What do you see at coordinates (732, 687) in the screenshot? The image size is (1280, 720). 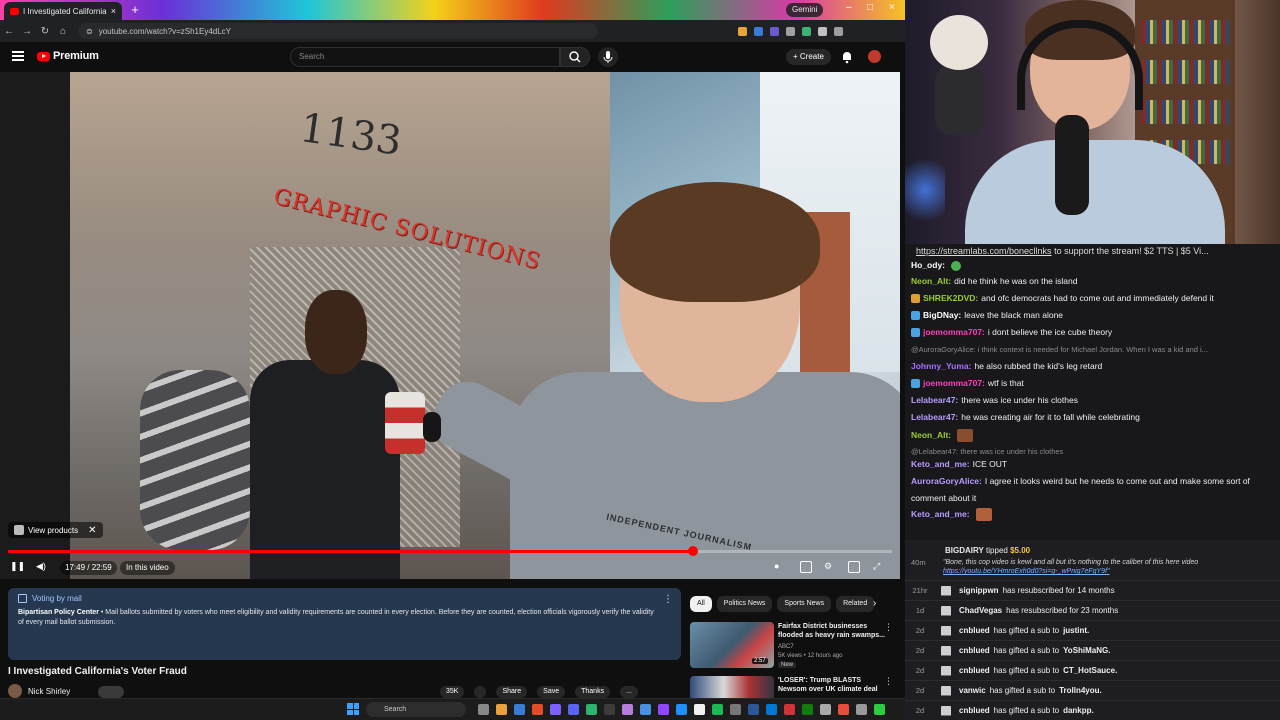 I see `recommendation-thumbnail` at bounding box center [732, 687].